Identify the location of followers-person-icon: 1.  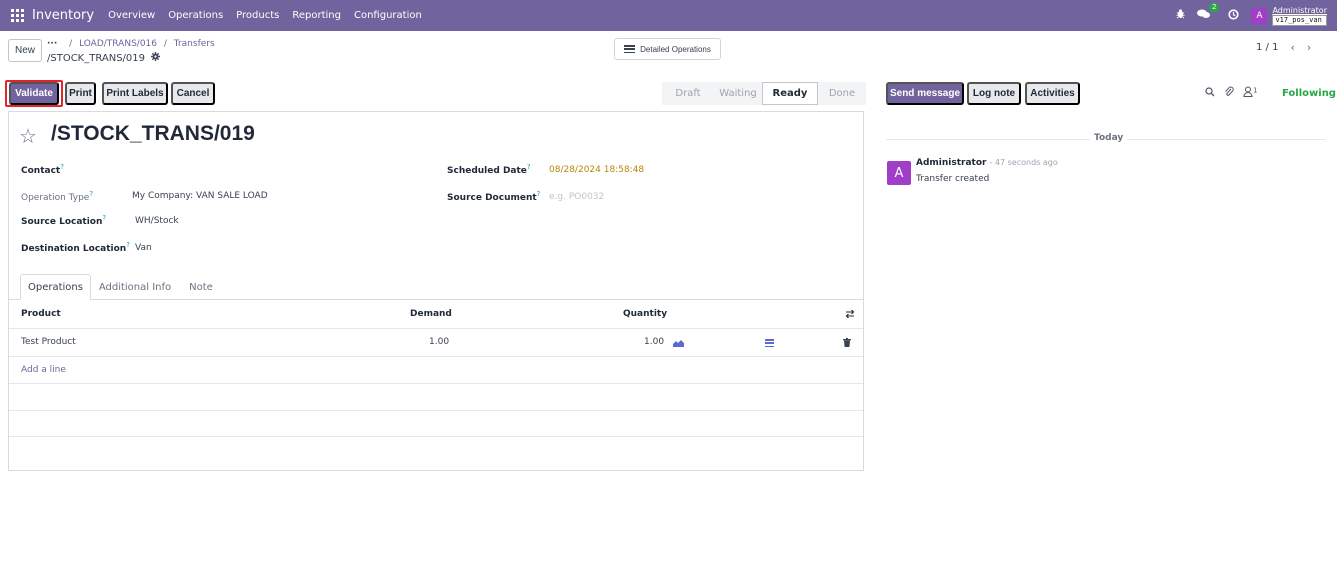
(1250, 93).